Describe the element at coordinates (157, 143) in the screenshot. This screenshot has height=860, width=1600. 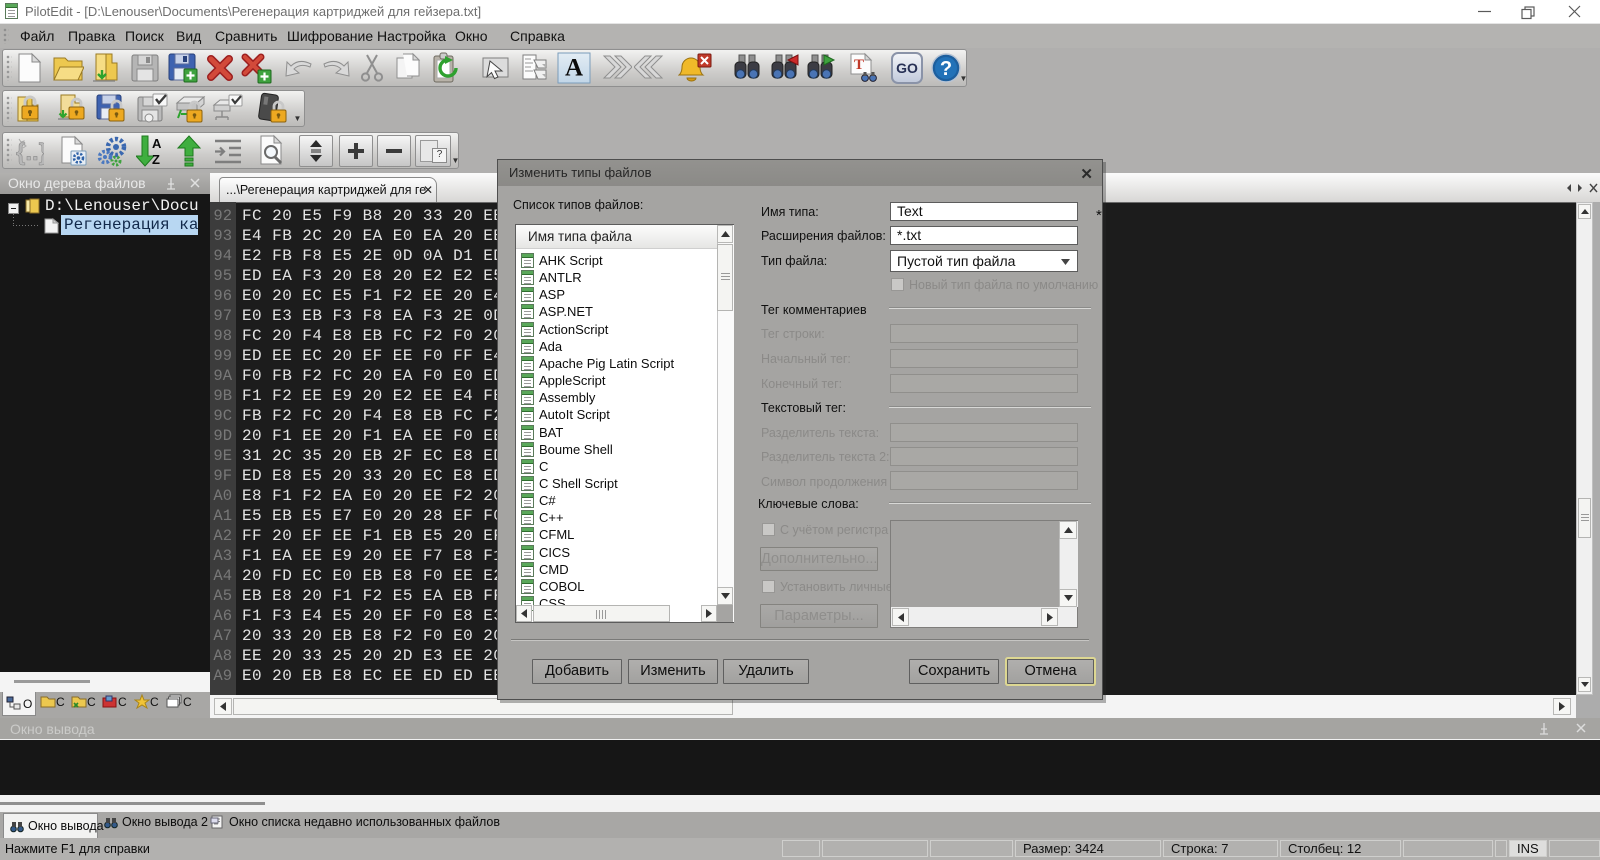
I see `svg-text: A` at that location.